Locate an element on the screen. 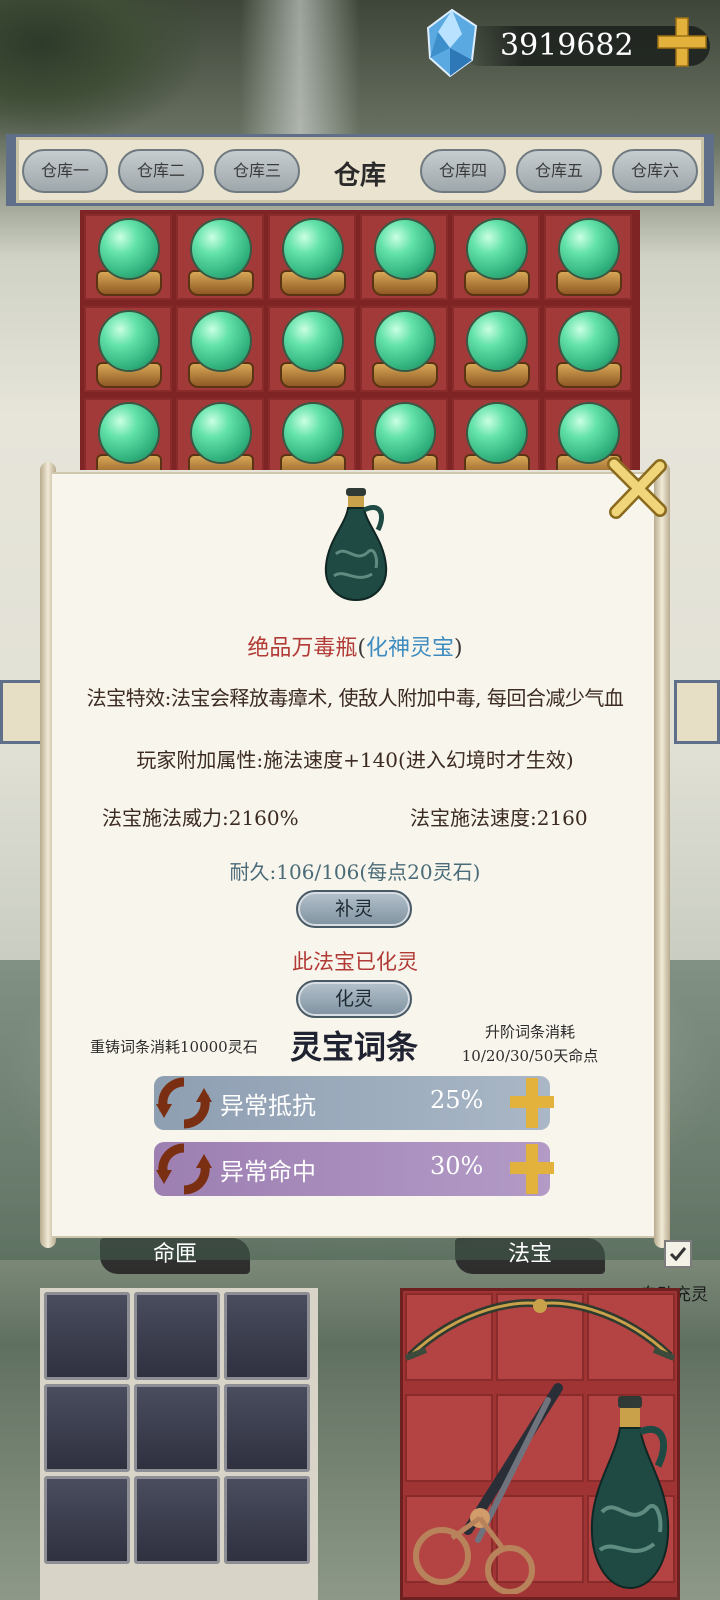 The width and height of the screenshot is (720, 1600). tab-warehouse-1: 仓库一 is located at coordinates (65, 171).